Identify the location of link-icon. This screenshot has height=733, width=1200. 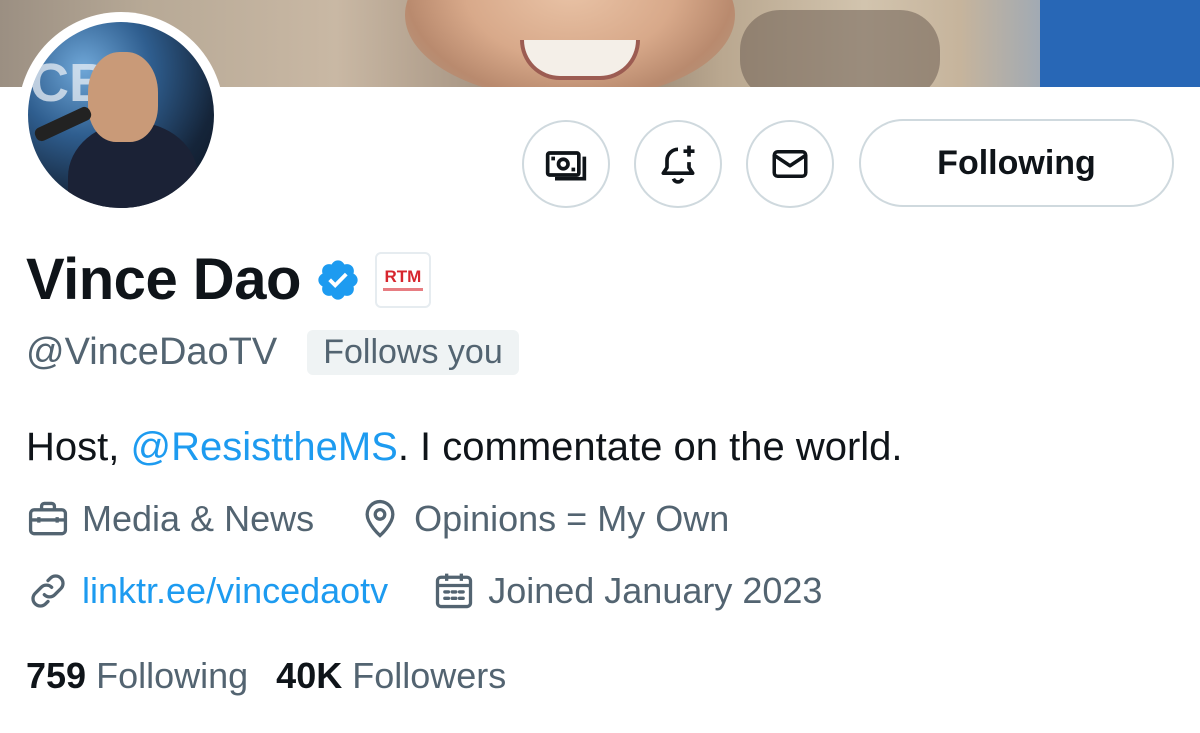
(48, 591).